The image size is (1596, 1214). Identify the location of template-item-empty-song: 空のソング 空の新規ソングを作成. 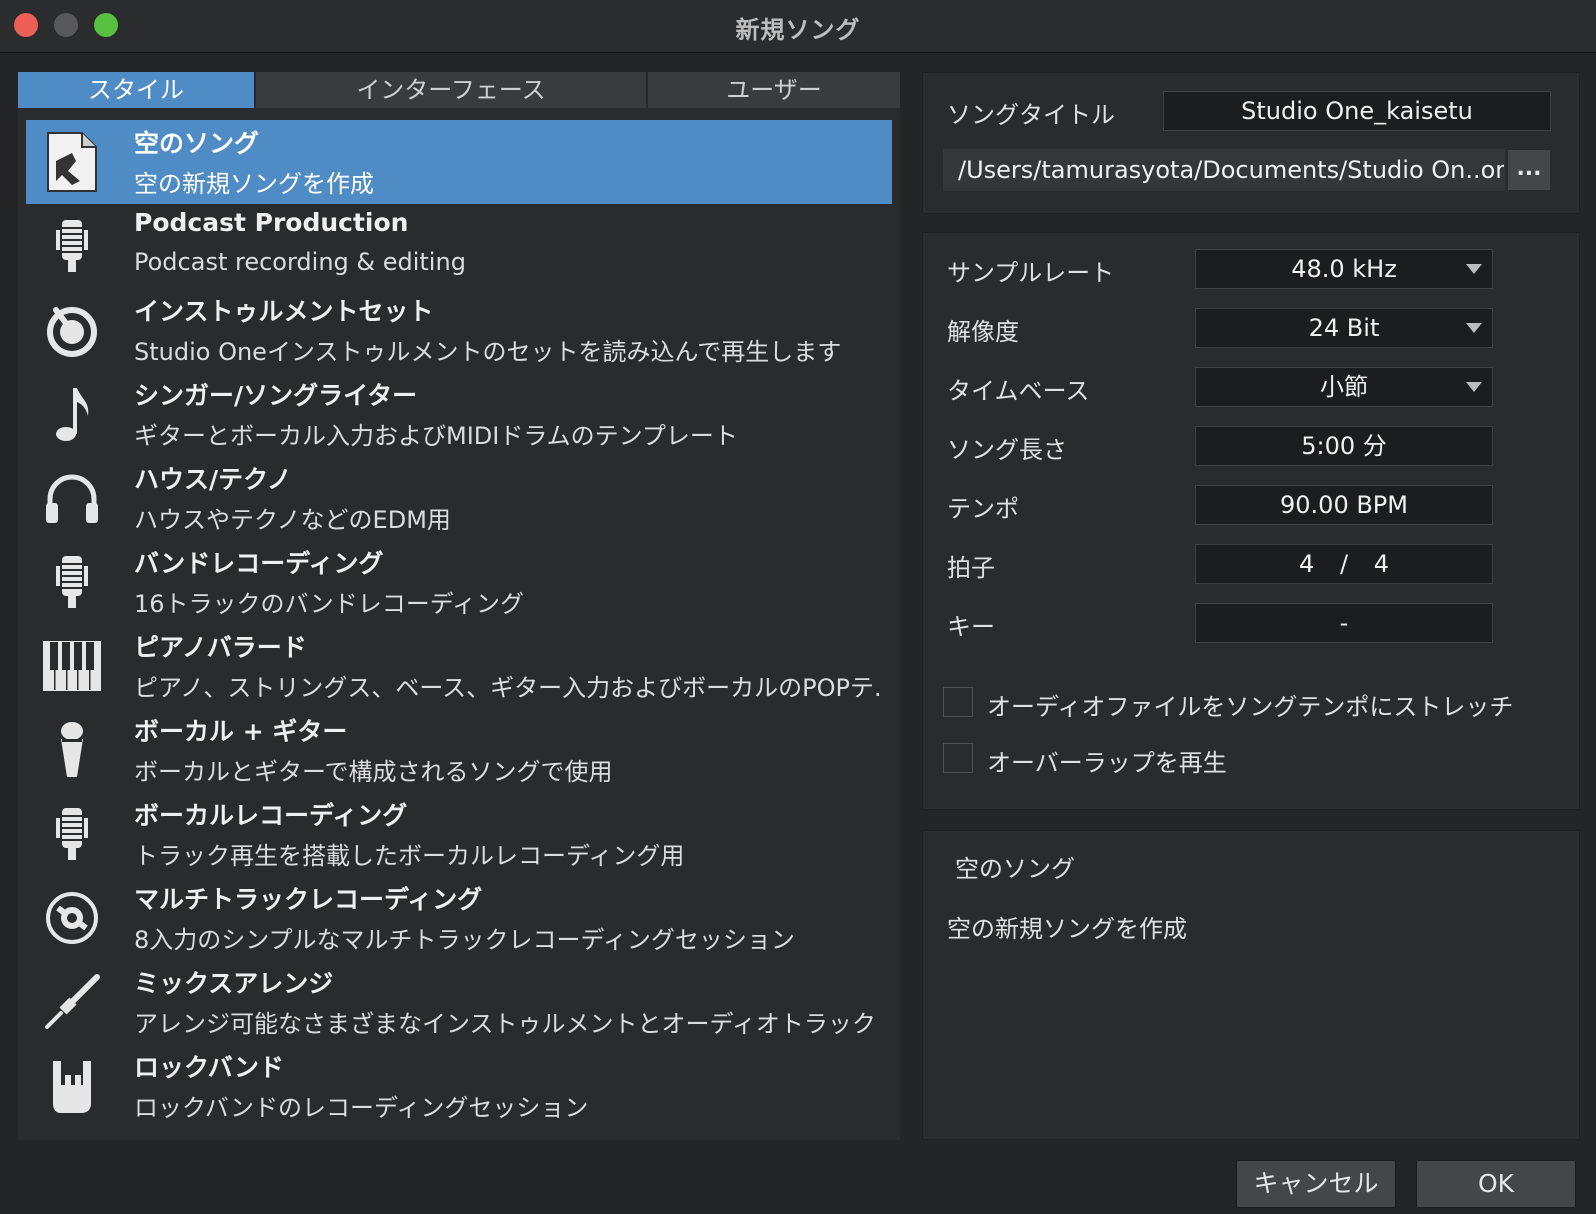
(459, 162).